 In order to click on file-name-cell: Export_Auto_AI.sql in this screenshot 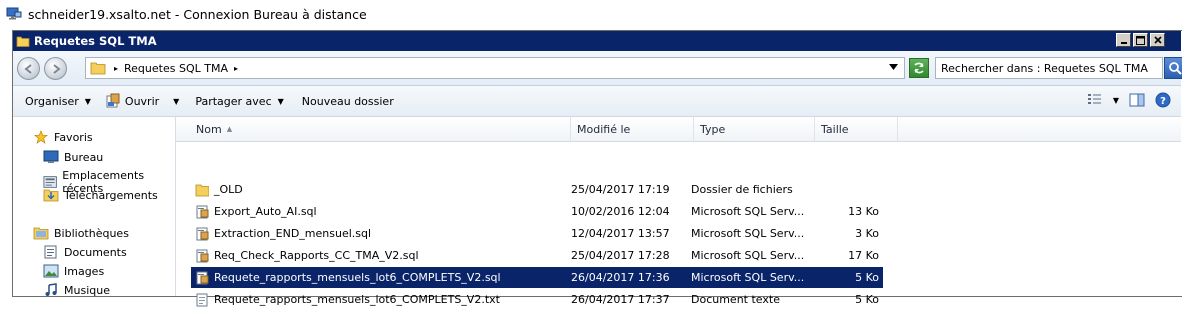, I will do `click(381, 211)`.